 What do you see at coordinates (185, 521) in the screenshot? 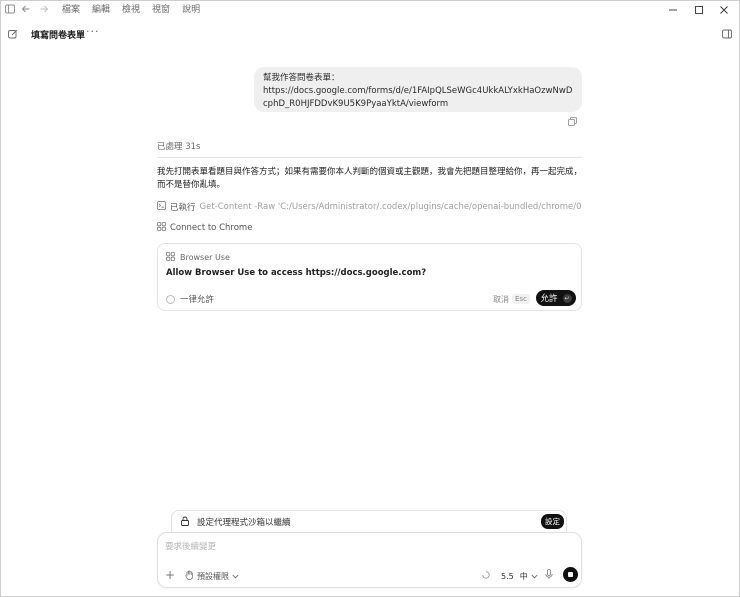
I see `lock-icon` at bounding box center [185, 521].